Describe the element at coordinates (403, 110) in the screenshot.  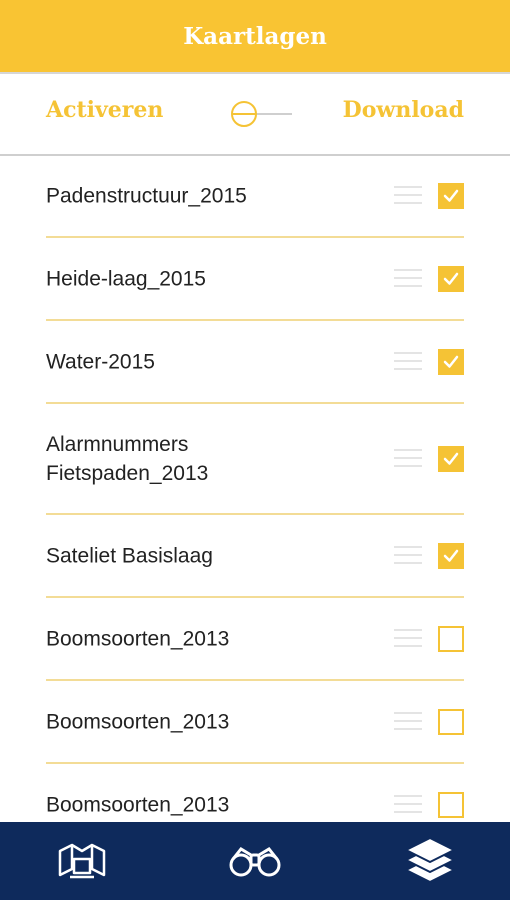
I see `download-mode-label: Download` at that location.